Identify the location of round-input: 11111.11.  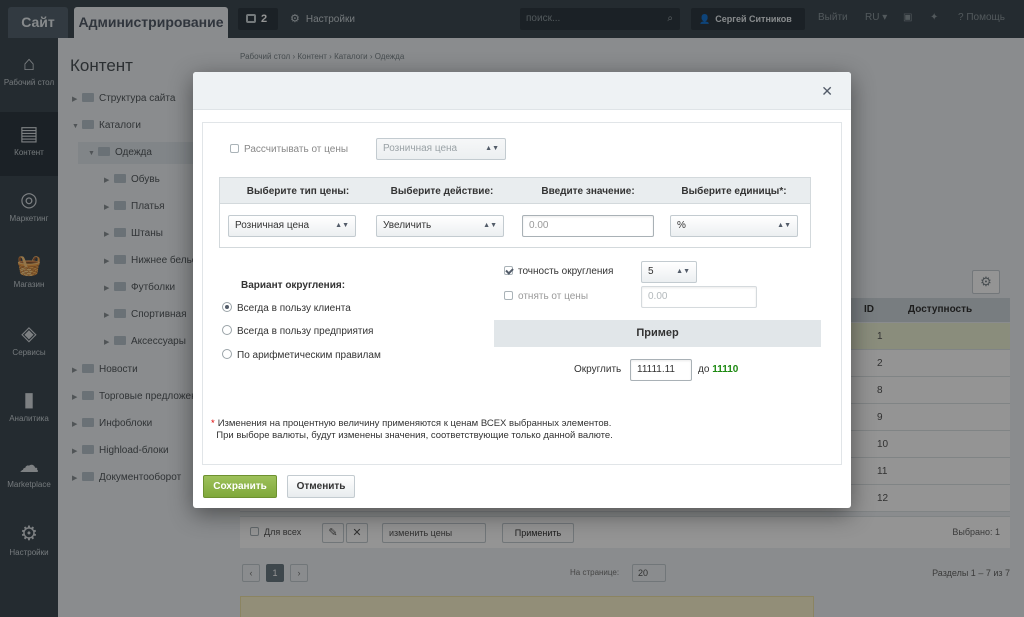
(661, 370).